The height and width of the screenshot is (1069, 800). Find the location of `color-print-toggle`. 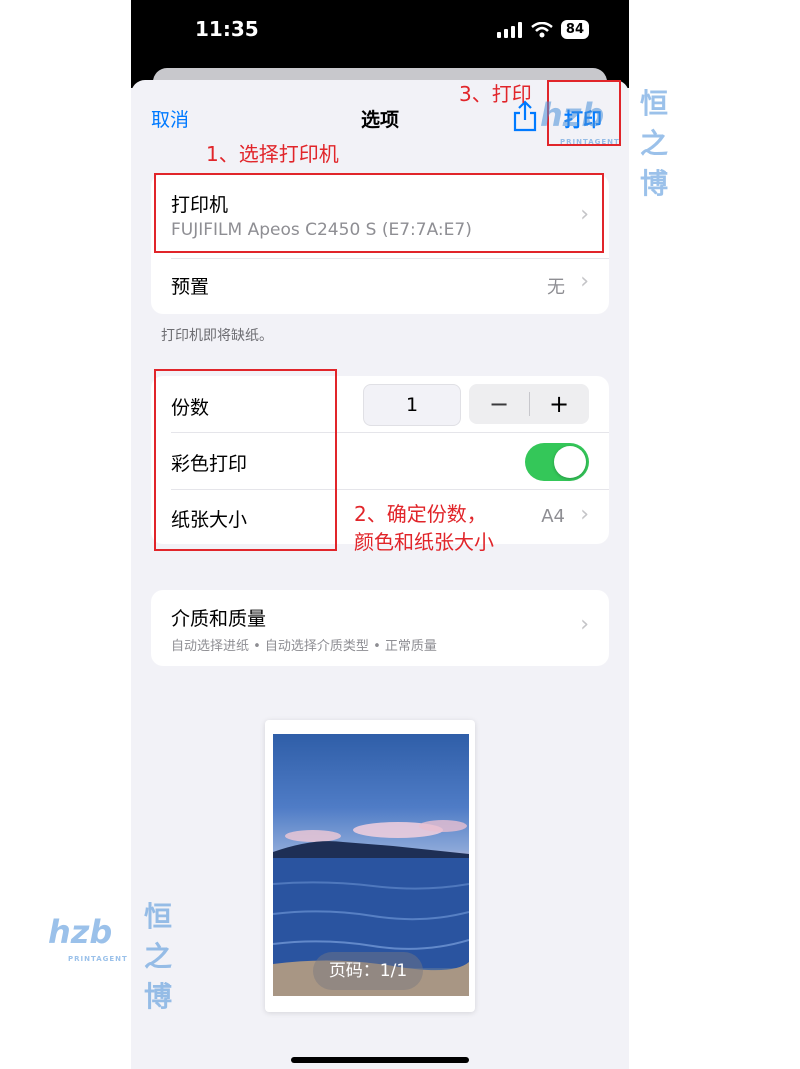

color-print-toggle is located at coordinates (557, 462).